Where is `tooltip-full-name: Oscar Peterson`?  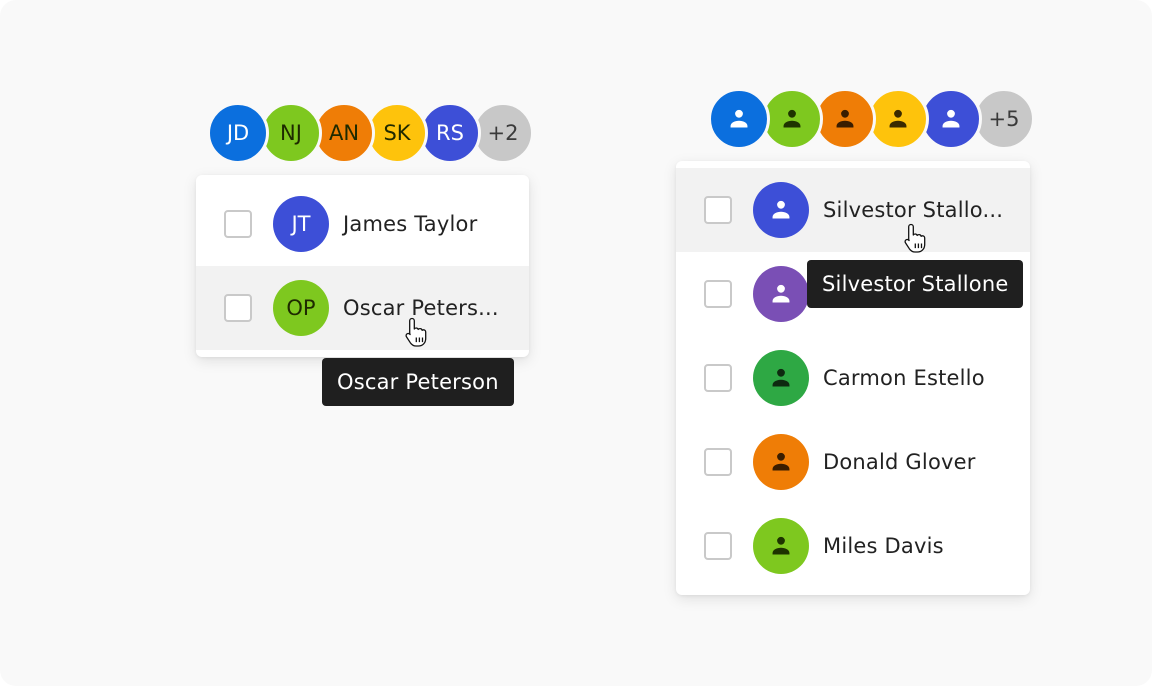 tooltip-full-name: Oscar Peterson is located at coordinates (418, 382).